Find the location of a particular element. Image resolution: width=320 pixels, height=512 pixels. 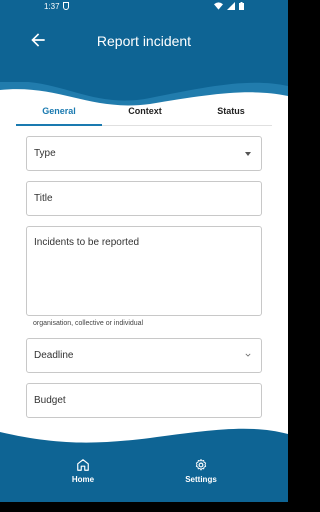

gear-icon is located at coordinates (201, 464).